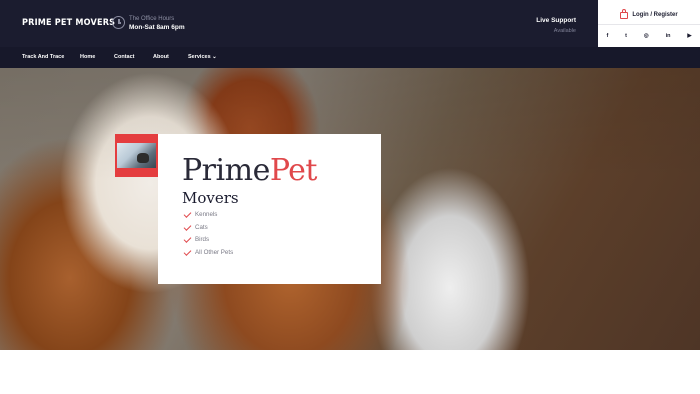  What do you see at coordinates (226, 170) in the screenshot?
I see `hero-title-prime: Prime` at bounding box center [226, 170].